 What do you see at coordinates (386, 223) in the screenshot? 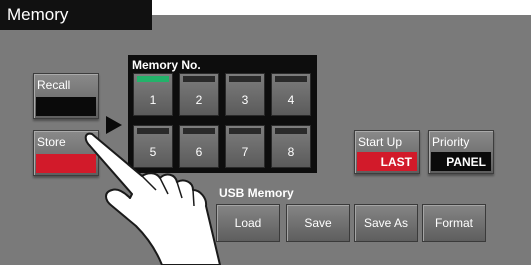
I see `usb-save-as-button: Save As` at bounding box center [386, 223].